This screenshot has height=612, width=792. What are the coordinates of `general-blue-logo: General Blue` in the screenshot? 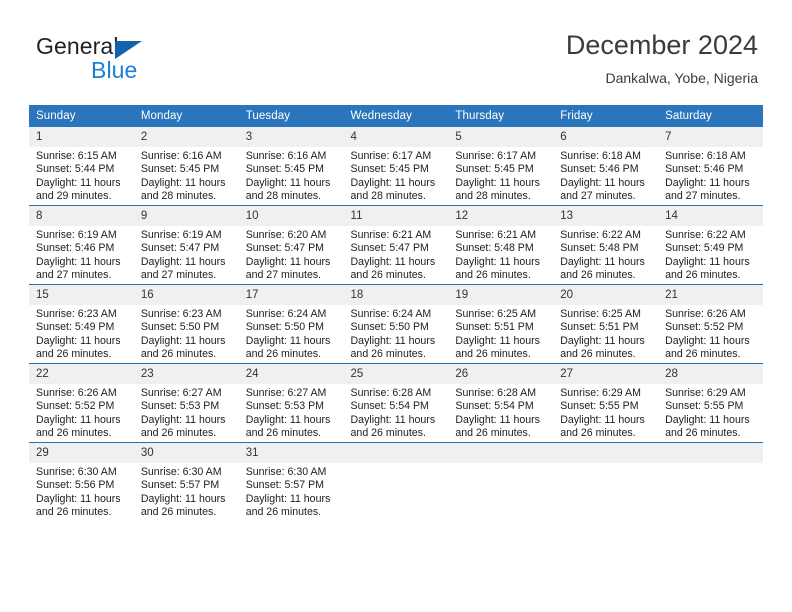 It's located at (151, 61).